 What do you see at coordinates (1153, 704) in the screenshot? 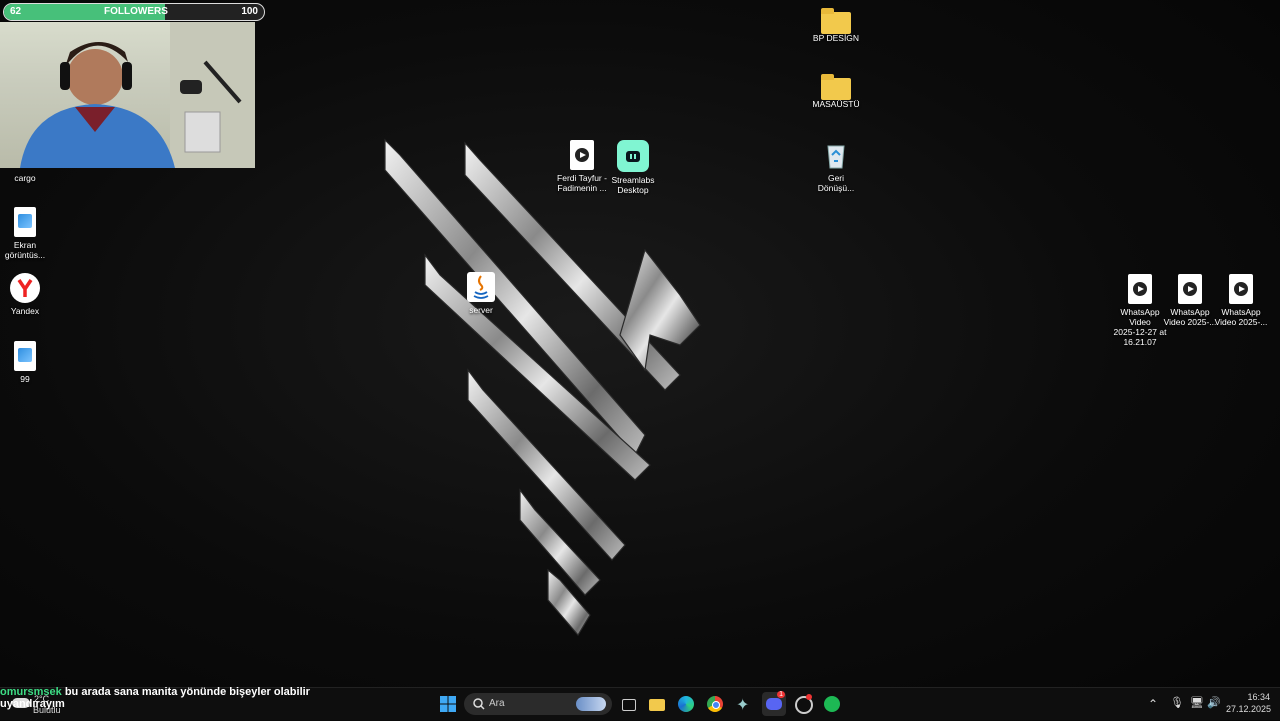
I see `chevron-up-icon: ⌃` at bounding box center [1153, 704].